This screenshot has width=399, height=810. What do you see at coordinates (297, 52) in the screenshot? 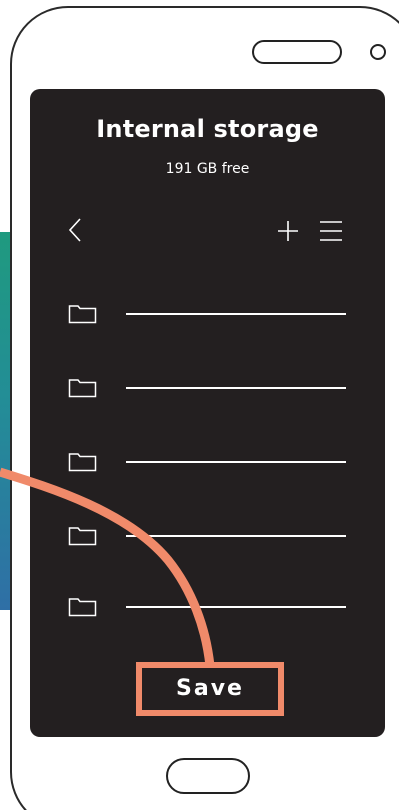
I see `speaker-grille` at bounding box center [297, 52].